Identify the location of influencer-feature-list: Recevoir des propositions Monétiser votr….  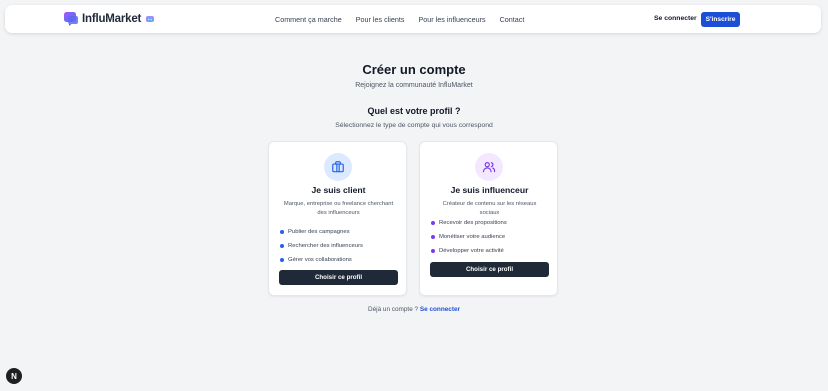
(469, 237).